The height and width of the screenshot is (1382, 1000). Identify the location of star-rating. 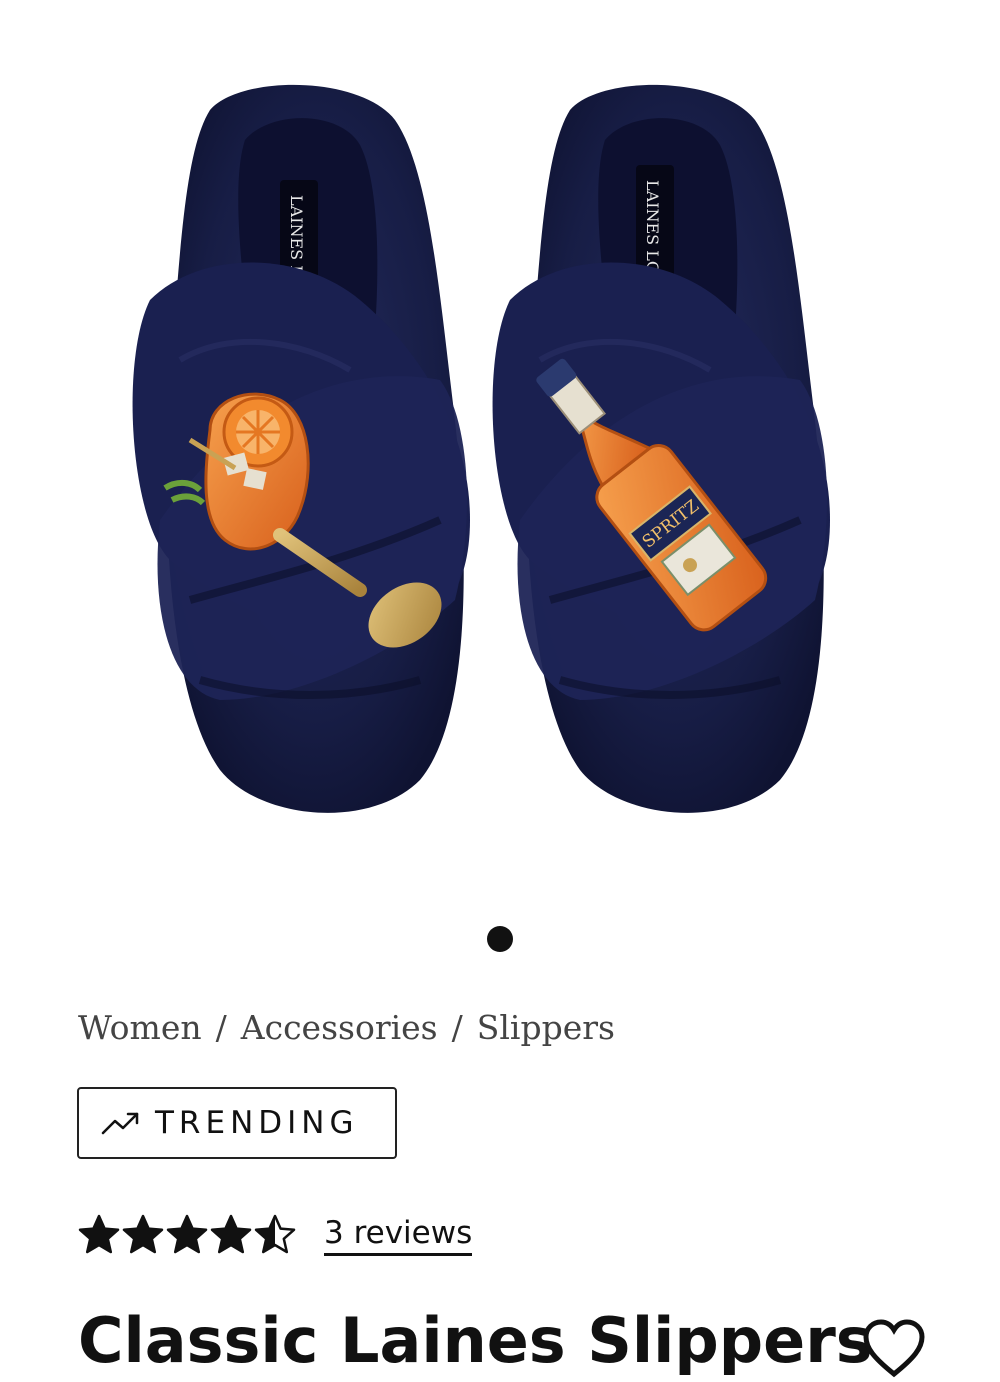
(188, 1235).